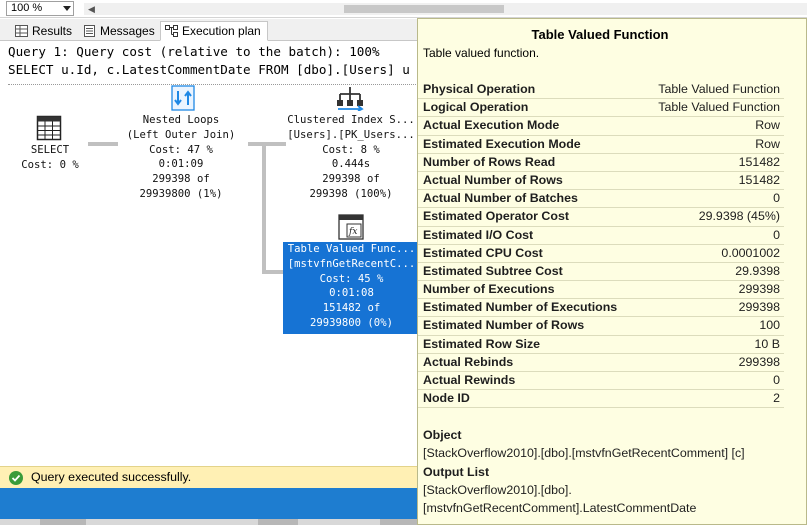  Describe the element at coordinates (489, 289) in the screenshot. I see `property-name: Number of Executions` at that location.